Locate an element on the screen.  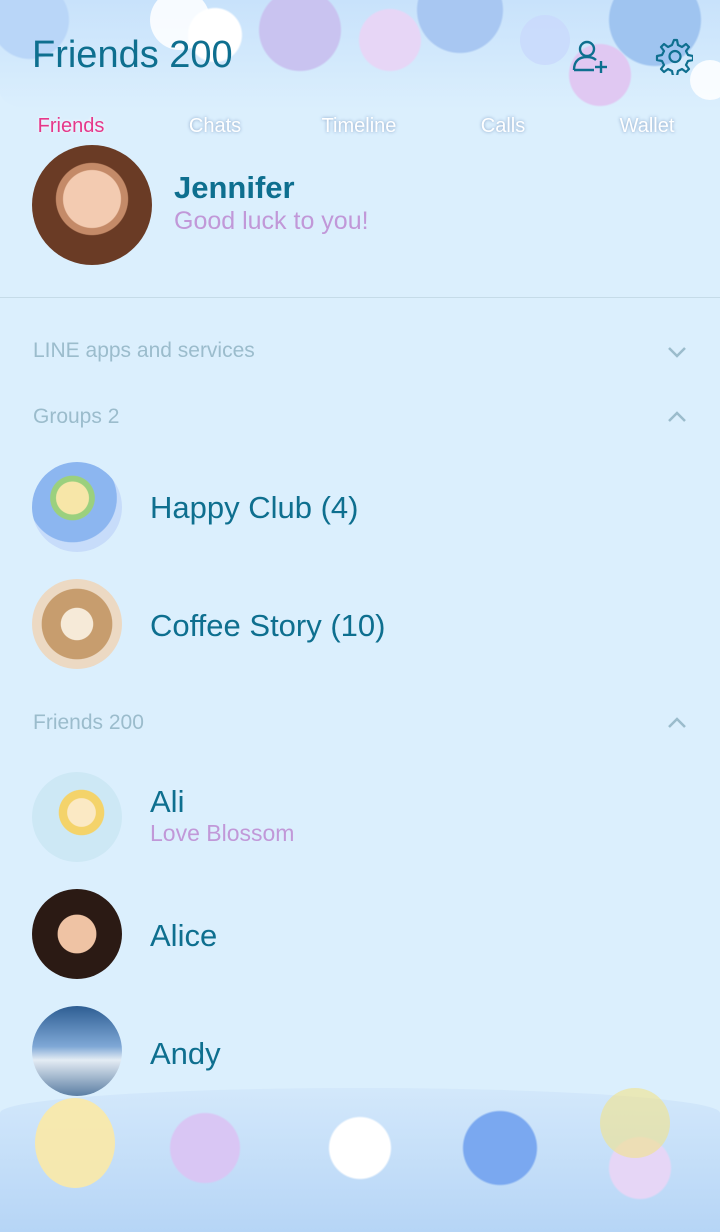
add-friend-icon is located at coordinates (589, 56).